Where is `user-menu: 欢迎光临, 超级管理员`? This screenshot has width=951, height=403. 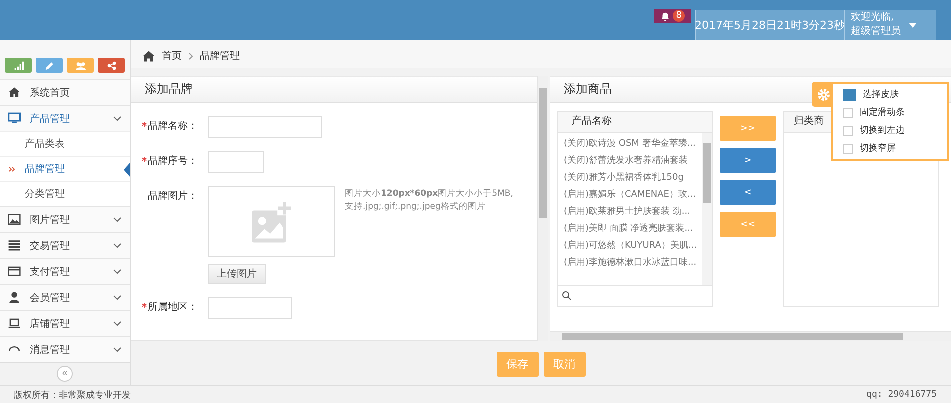
user-menu: 欢迎光临, 超级管理员 is located at coordinates (890, 25).